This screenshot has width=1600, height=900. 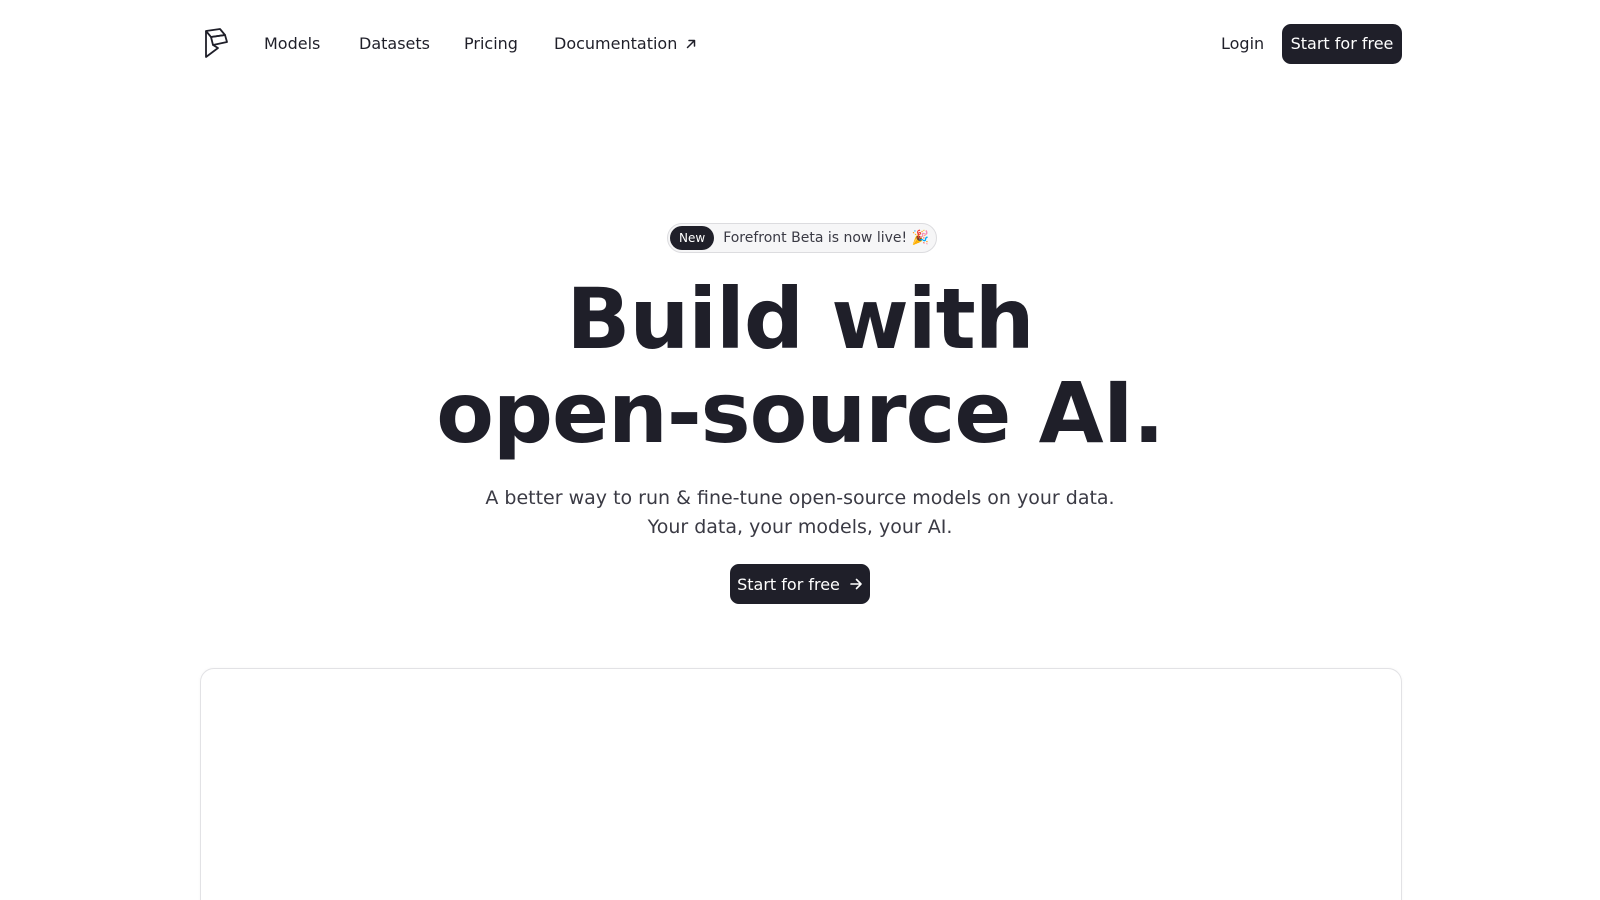 I want to click on login-link: Login, so click(x=1242, y=44).